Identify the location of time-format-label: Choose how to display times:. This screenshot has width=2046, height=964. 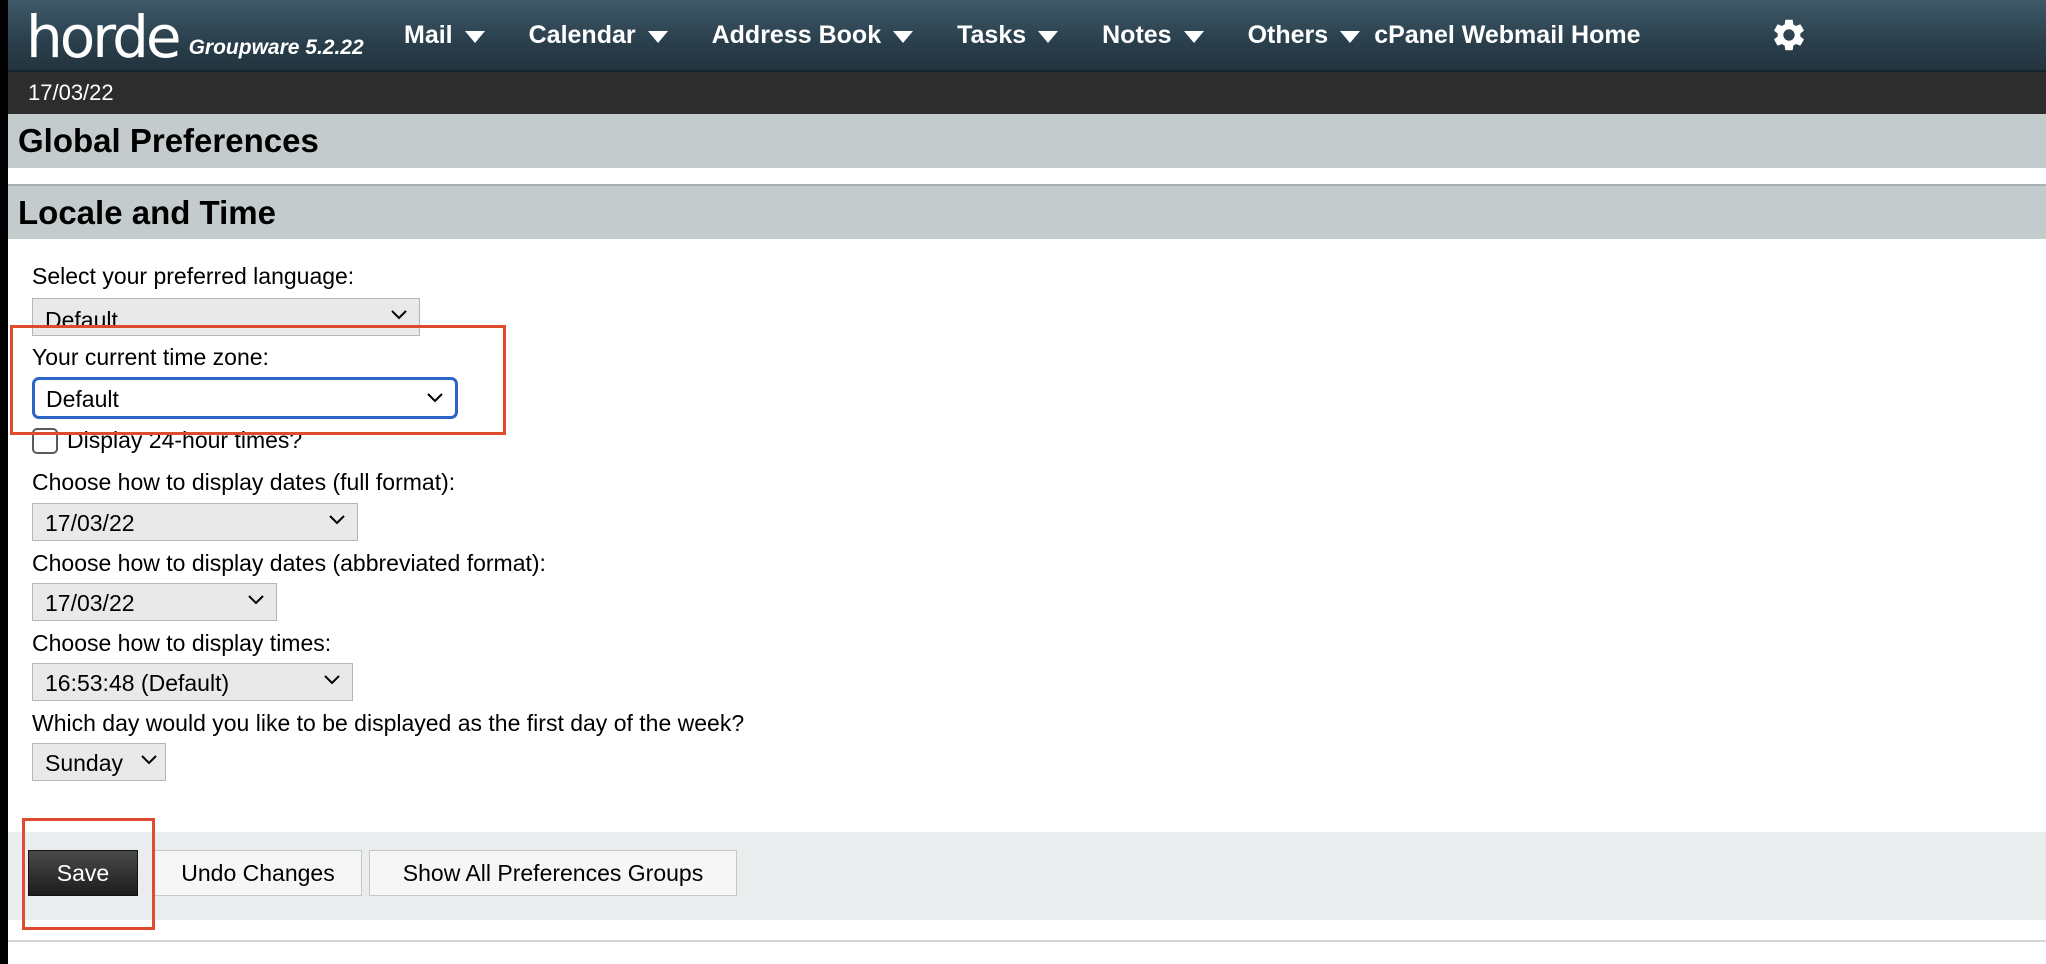
(182, 643).